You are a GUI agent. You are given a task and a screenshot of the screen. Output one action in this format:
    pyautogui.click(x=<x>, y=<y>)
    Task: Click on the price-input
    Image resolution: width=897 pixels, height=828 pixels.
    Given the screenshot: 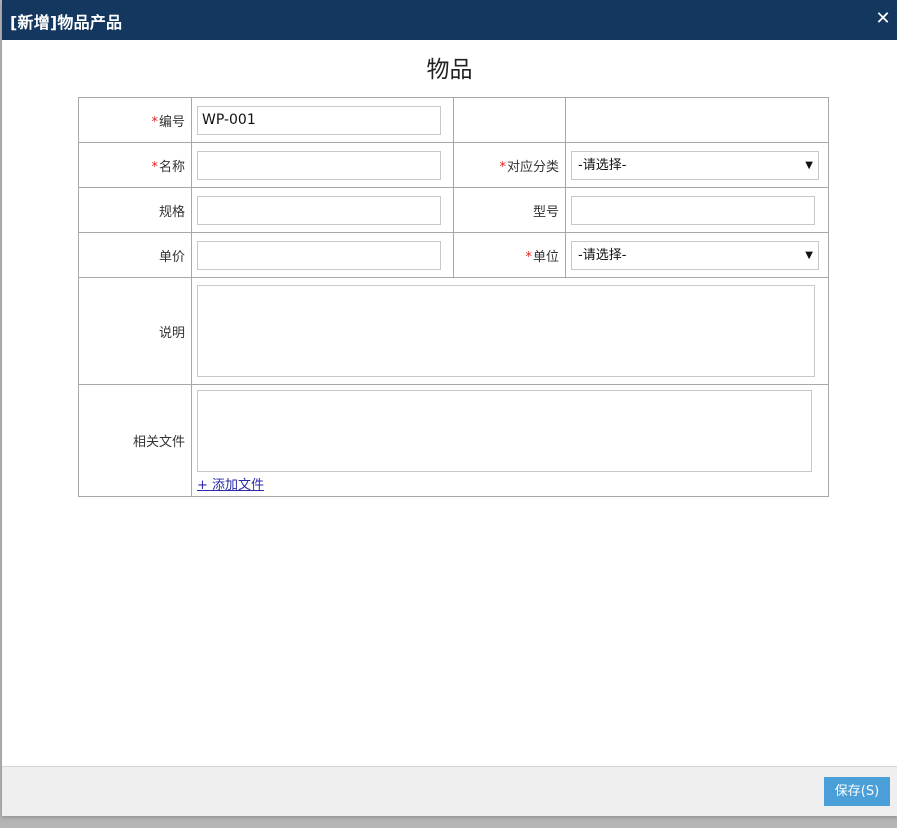 What is the action you would take?
    pyautogui.click(x=319, y=255)
    